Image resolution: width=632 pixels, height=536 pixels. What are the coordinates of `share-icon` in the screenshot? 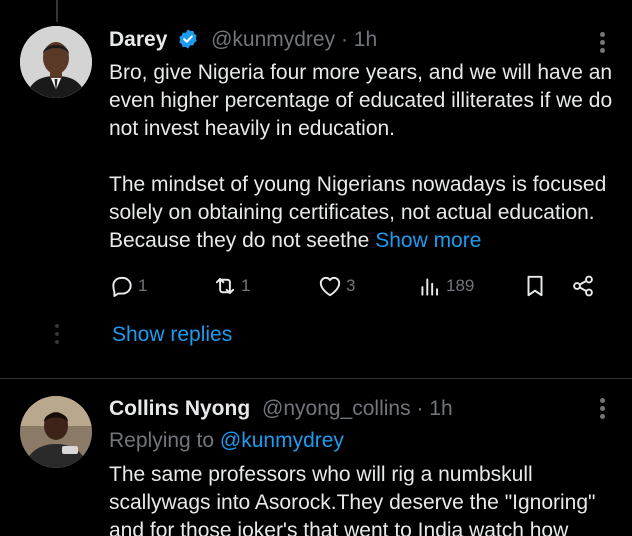 It's located at (583, 286).